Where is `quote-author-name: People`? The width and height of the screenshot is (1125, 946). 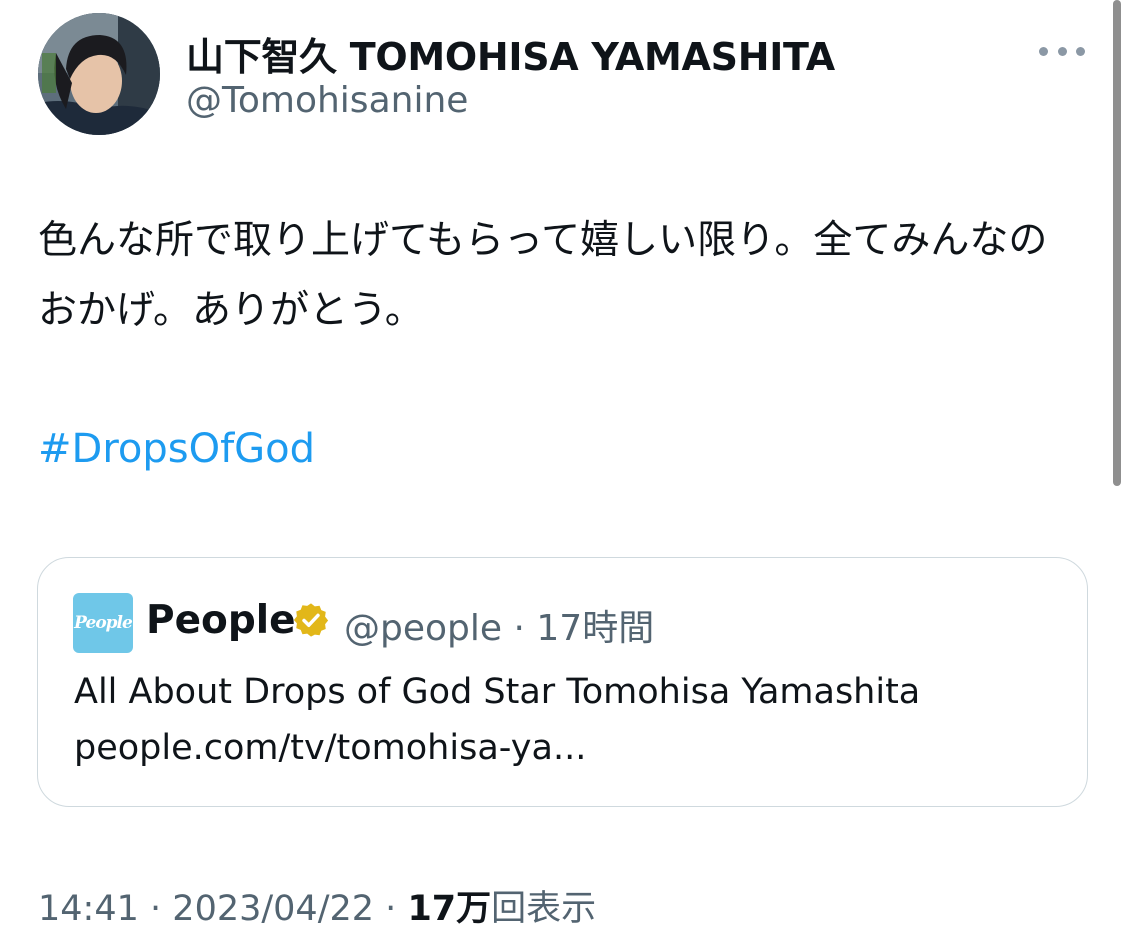
quote-author-name: People is located at coordinates (221, 620).